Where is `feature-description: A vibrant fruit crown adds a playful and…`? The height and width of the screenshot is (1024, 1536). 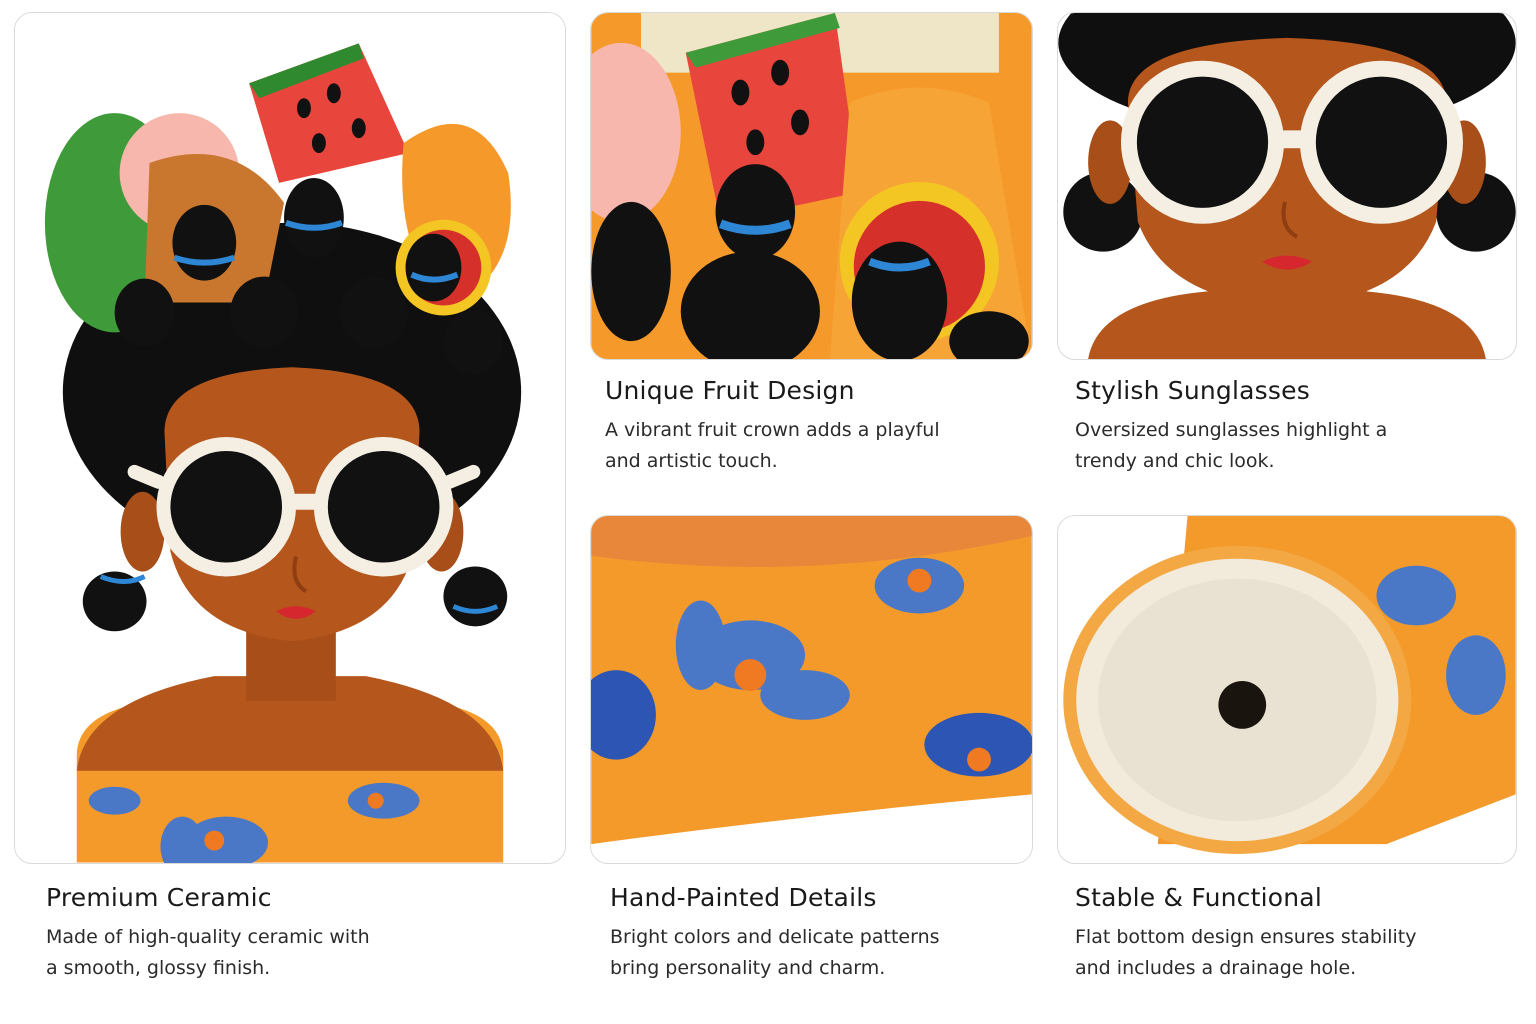 feature-description: A vibrant fruit crown adds a playful and… is located at coordinates (772, 445).